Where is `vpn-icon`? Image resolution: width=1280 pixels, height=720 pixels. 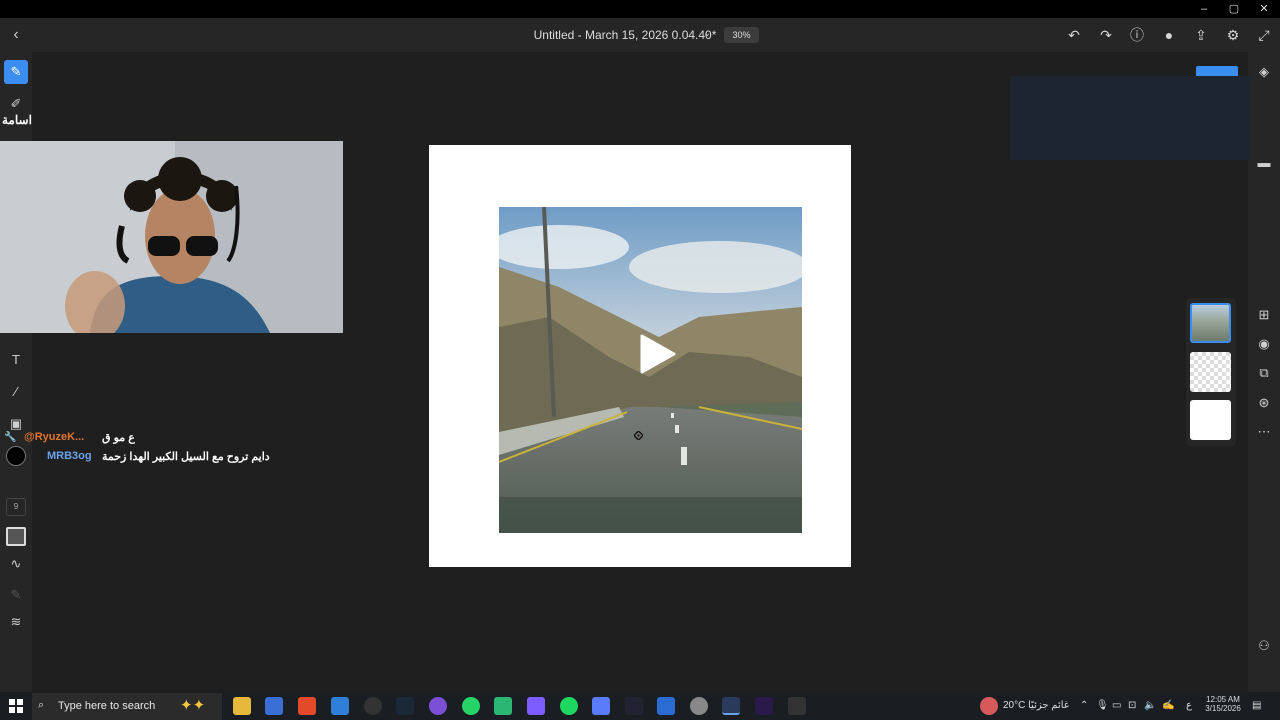
vpn-icon is located at coordinates (601, 706).